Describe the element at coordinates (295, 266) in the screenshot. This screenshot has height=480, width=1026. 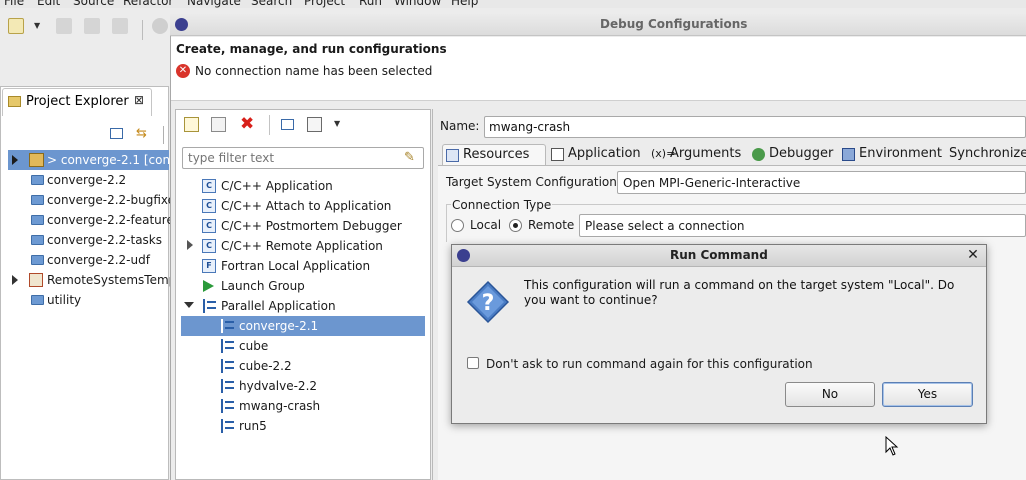
I see `config-type-fortran-local: Fortran Local Application` at that location.